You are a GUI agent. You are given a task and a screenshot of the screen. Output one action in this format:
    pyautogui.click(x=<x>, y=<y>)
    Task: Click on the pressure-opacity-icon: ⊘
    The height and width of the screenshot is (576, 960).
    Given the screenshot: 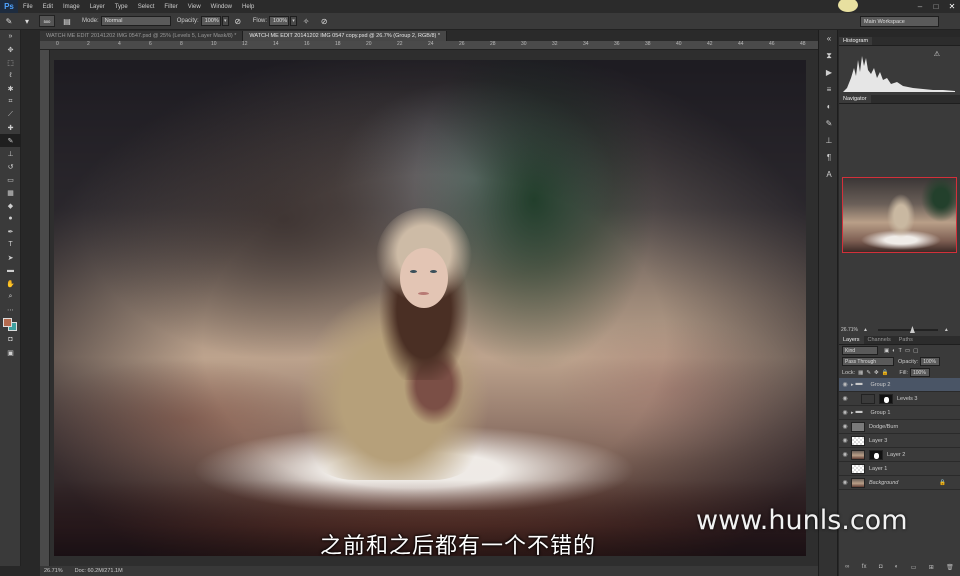 What is the action you would take?
    pyautogui.click(x=238, y=21)
    